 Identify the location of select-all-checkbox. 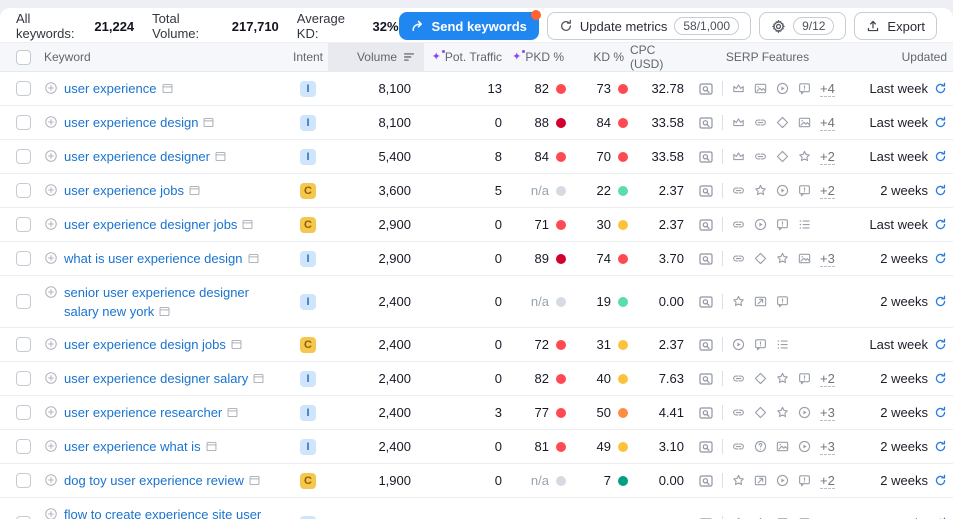
(23, 57).